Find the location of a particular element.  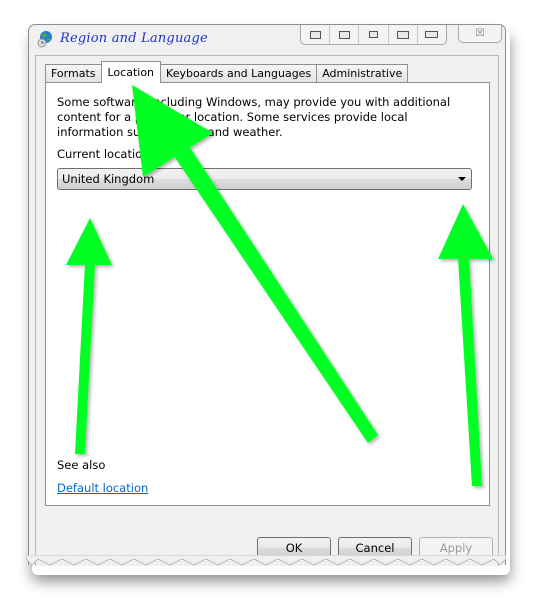

snap-right-button is located at coordinates (403, 34).